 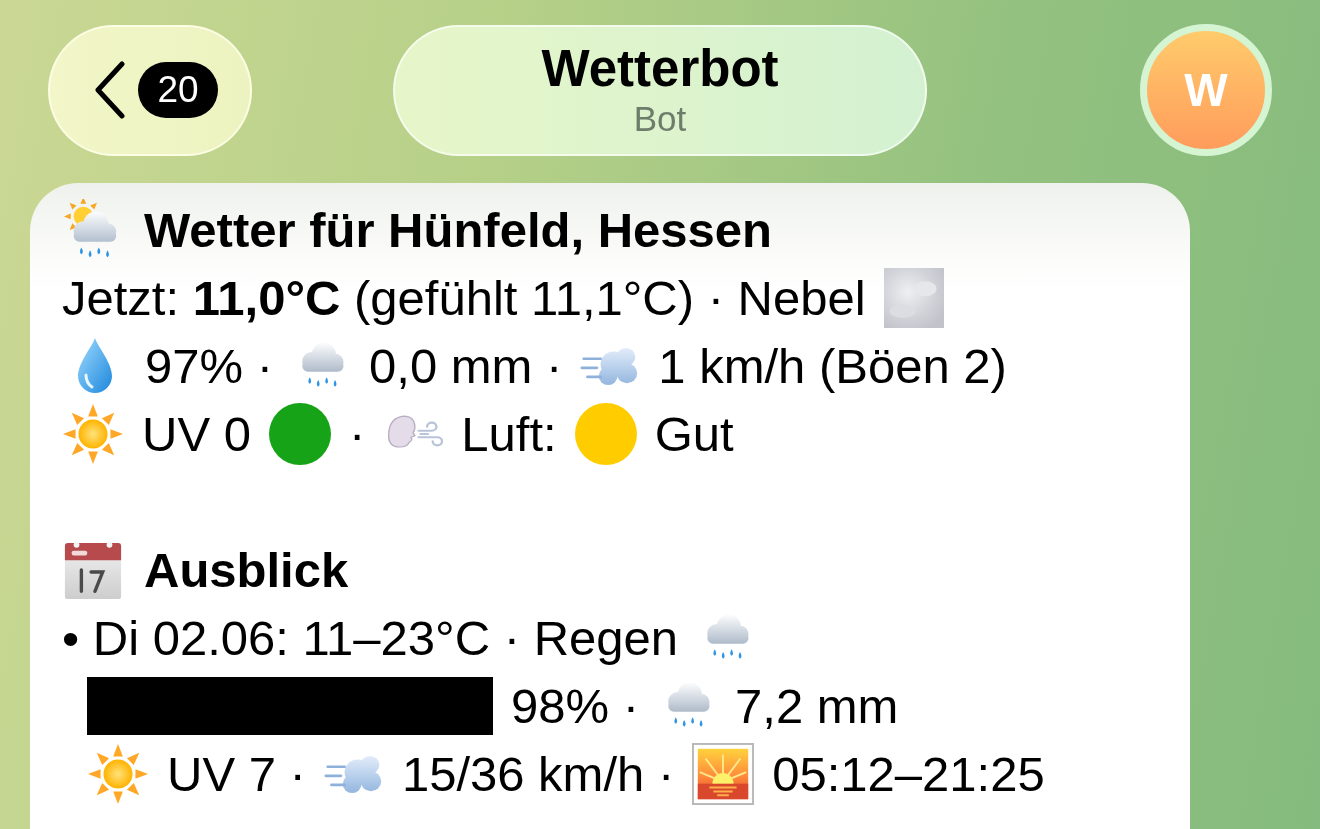 What do you see at coordinates (458, 230) in the screenshot?
I see `message-title: Wetter für Hünfeld, Hessen` at bounding box center [458, 230].